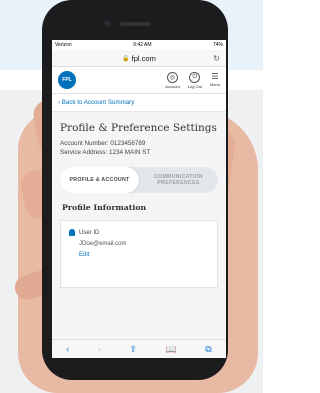  Describe the element at coordinates (139, 103) in the screenshot. I see `back-link: ‹ Back to Account Summary` at that location.